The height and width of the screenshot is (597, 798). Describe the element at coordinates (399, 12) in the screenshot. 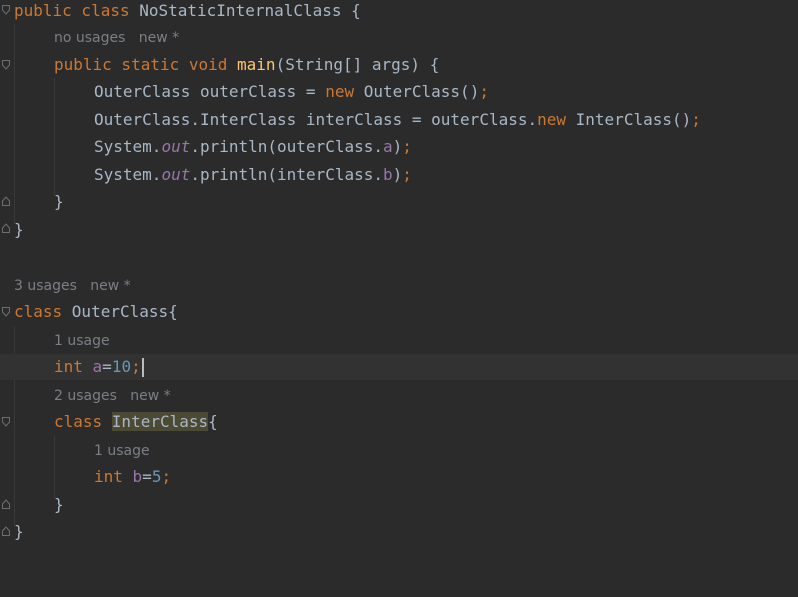

I see `code-line: public class NoStaticInternalClass {` at that location.